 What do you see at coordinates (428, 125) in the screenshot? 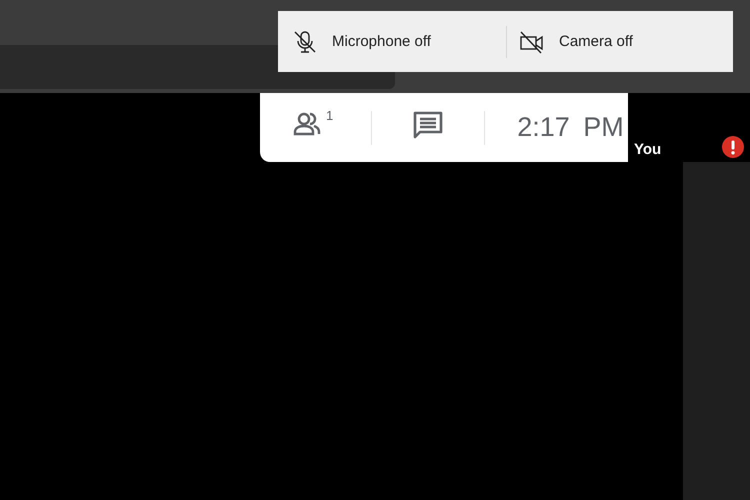
I see `chat-icon` at bounding box center [428, 125].